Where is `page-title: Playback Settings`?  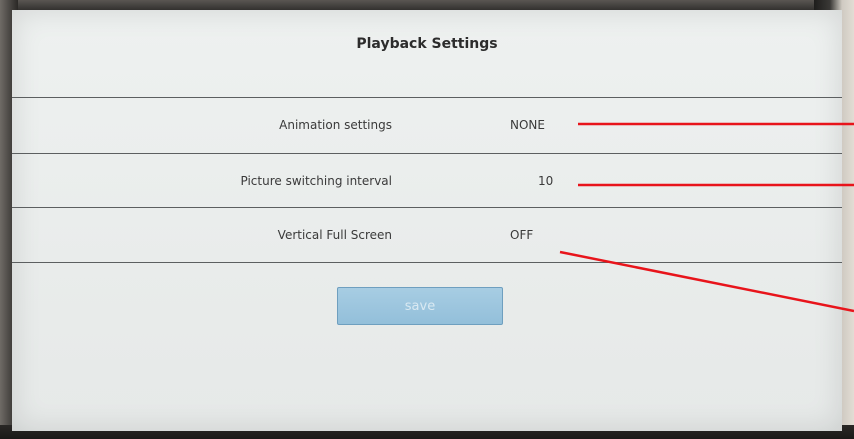
page-title: Playback Settings is located at coordinates (427, 44).